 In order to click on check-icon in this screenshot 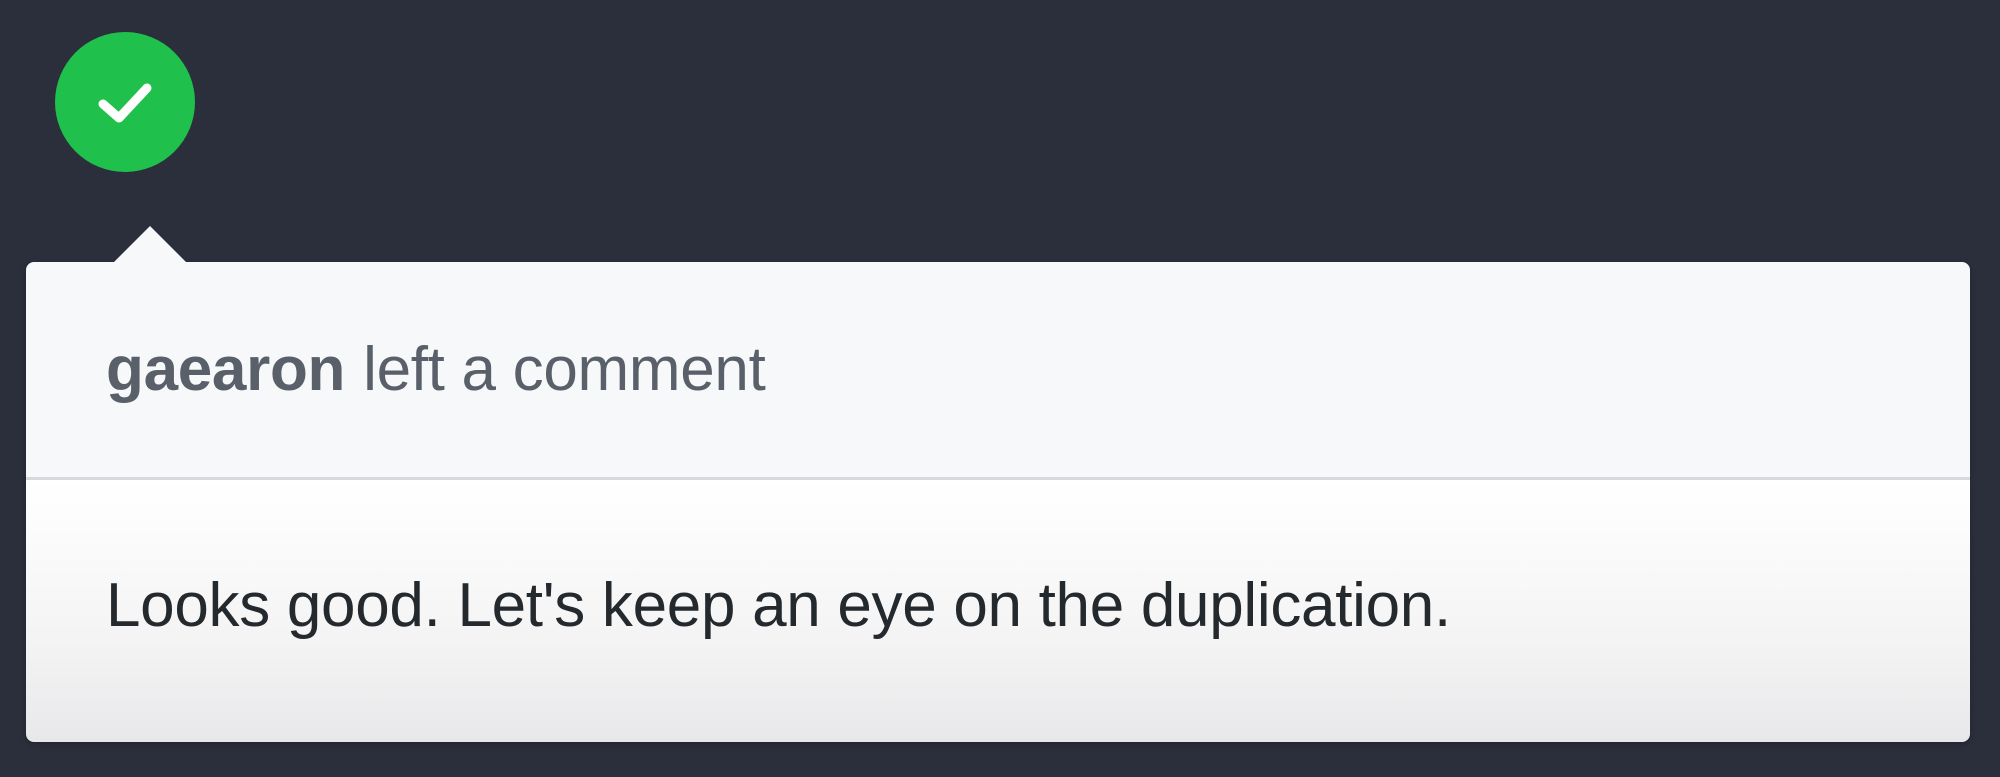, I will do `click(125, 103)`.